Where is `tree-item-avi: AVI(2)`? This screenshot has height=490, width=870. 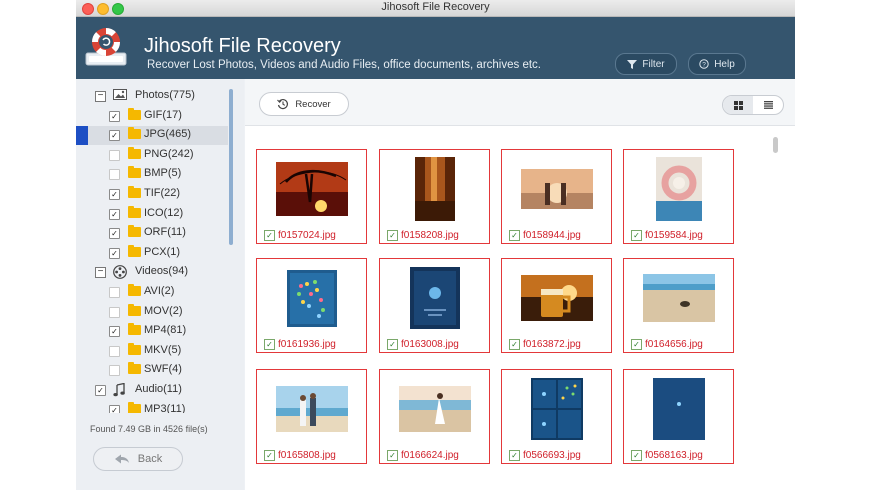 tree-item-avi: AVI(2) is located at coordinates (152, 292).